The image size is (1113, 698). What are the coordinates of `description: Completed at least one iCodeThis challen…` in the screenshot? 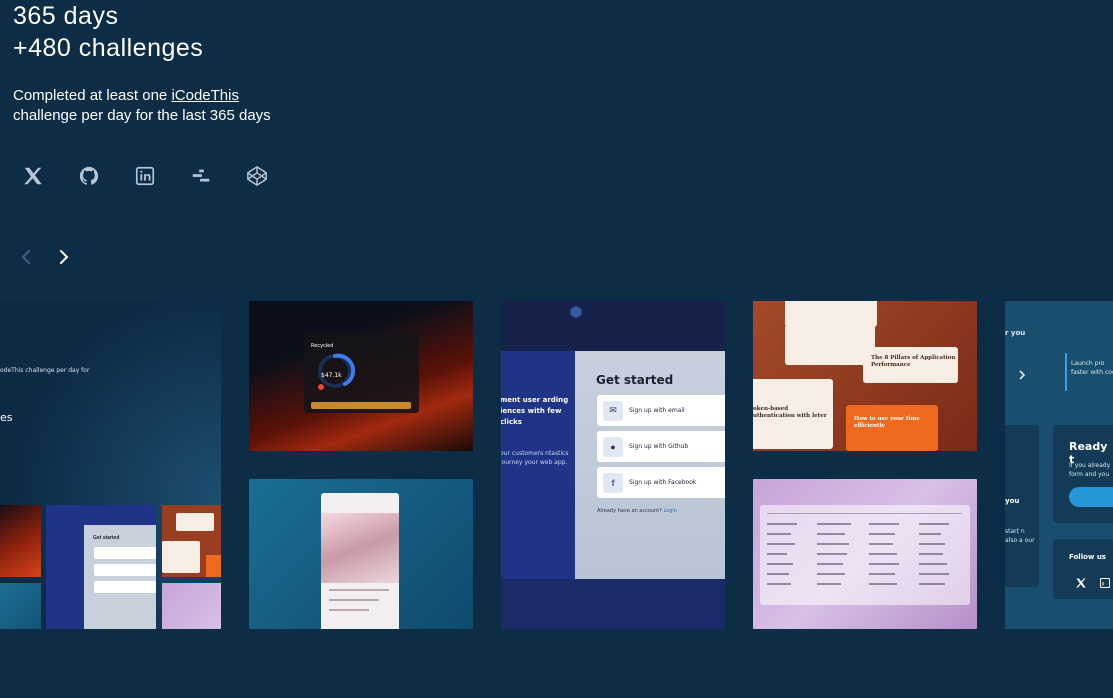 It's located at (142, 105).